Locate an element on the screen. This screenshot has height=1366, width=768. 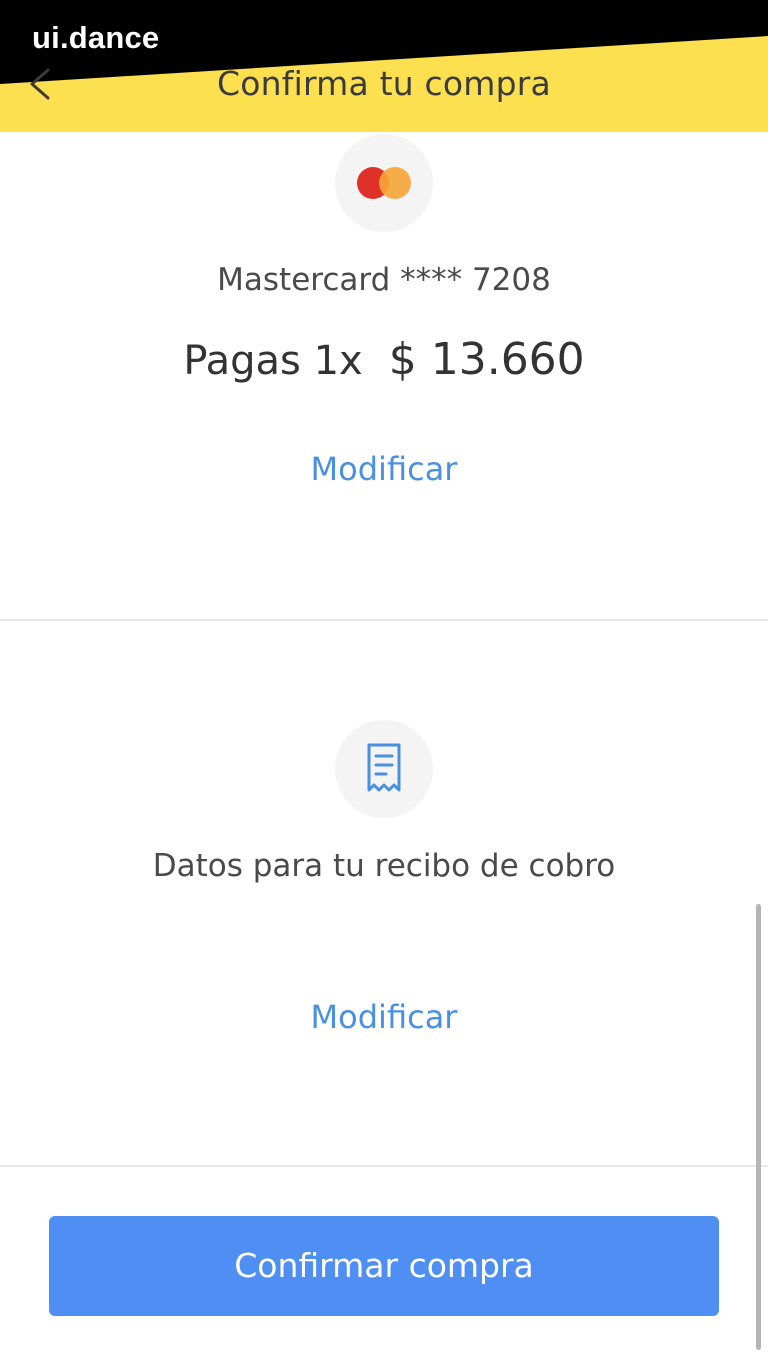
modify-receipt-row: Modificar is located at coordinates (384, 1017).